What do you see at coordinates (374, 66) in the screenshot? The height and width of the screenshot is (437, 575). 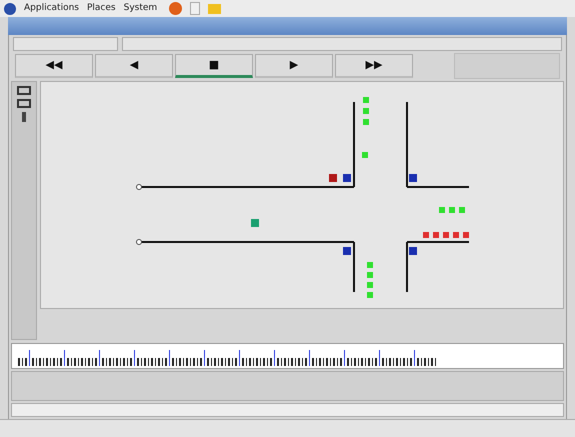 I see `transport-button: ▶▶` at bounding box center [374, 66].